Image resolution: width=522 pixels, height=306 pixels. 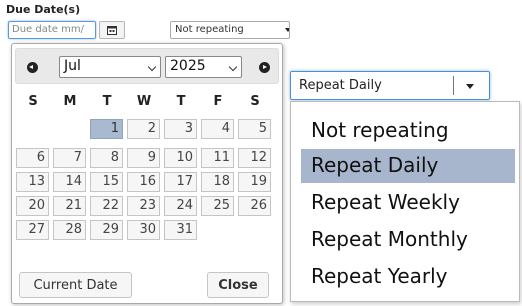 What do you see at coordinates (254, 129) in the screenshot?
I see `calendar-day: 5` at bounding box center [254, 129].